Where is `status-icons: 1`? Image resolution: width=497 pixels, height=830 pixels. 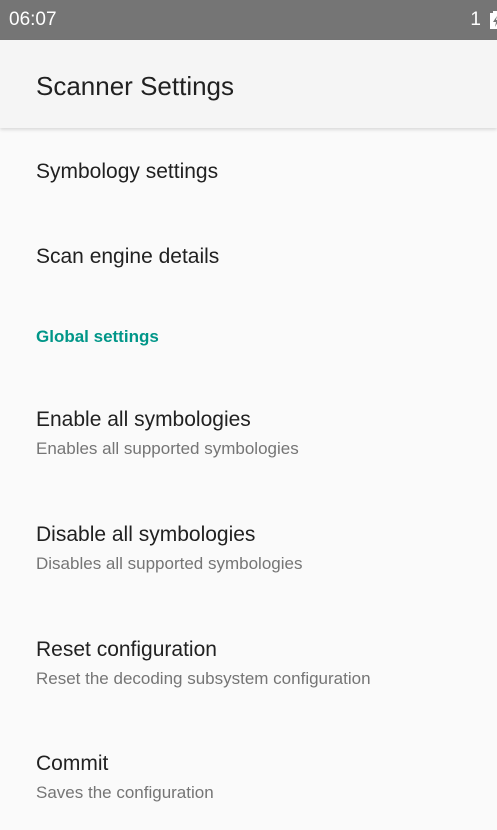 status-icons: 1 is located at coordinates (483, 20).